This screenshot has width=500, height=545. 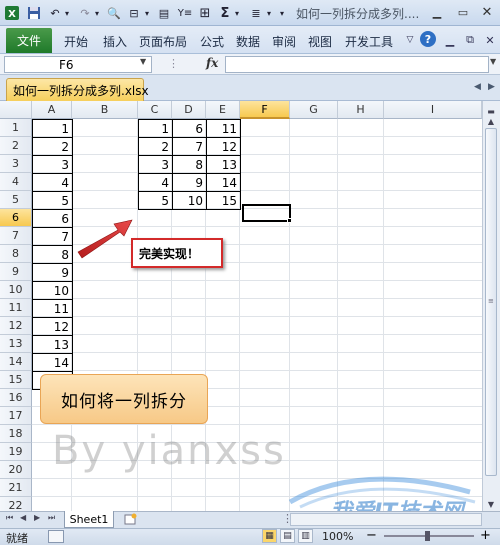 What do you see at coordinates (52, 110) in the screenshot?
I see `column-header-a: A` at bounding box center [52, 110].